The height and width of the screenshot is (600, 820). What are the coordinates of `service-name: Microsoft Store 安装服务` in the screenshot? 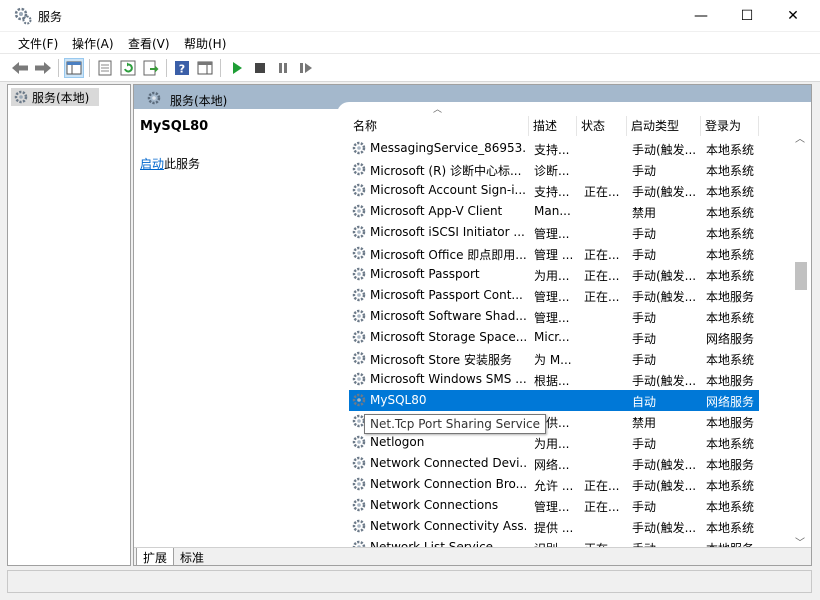 It's located at (441, 360).